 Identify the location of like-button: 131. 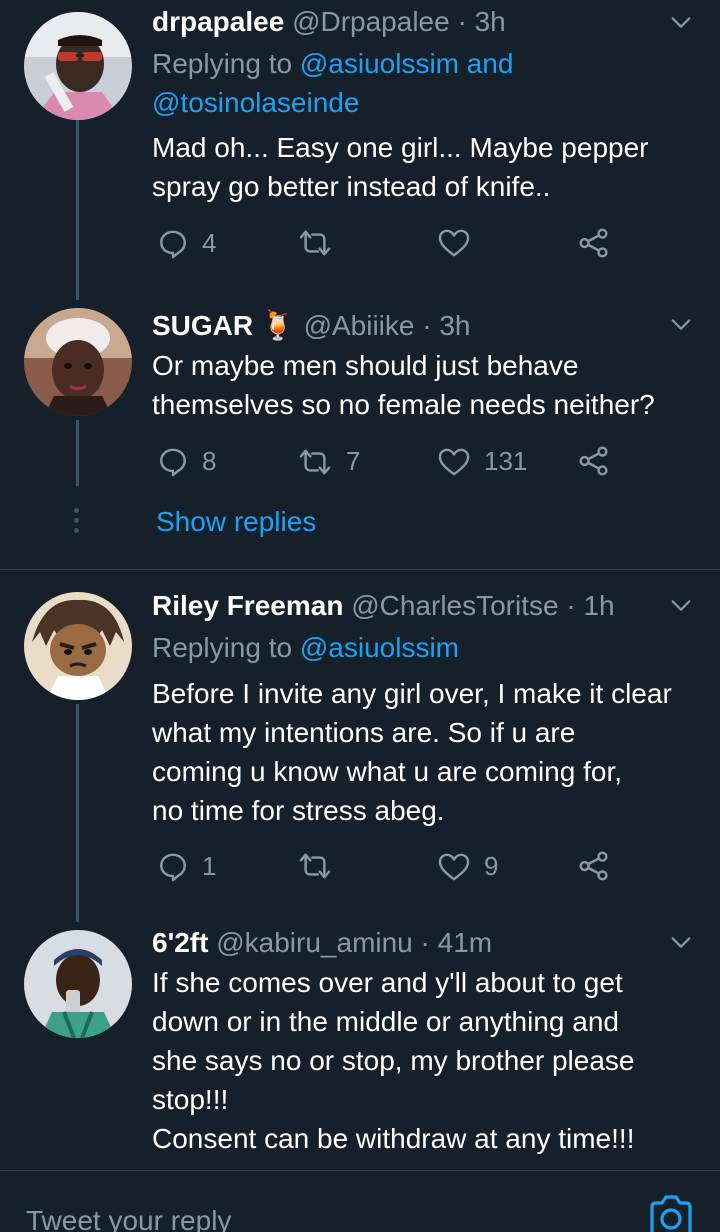
(482, 461).